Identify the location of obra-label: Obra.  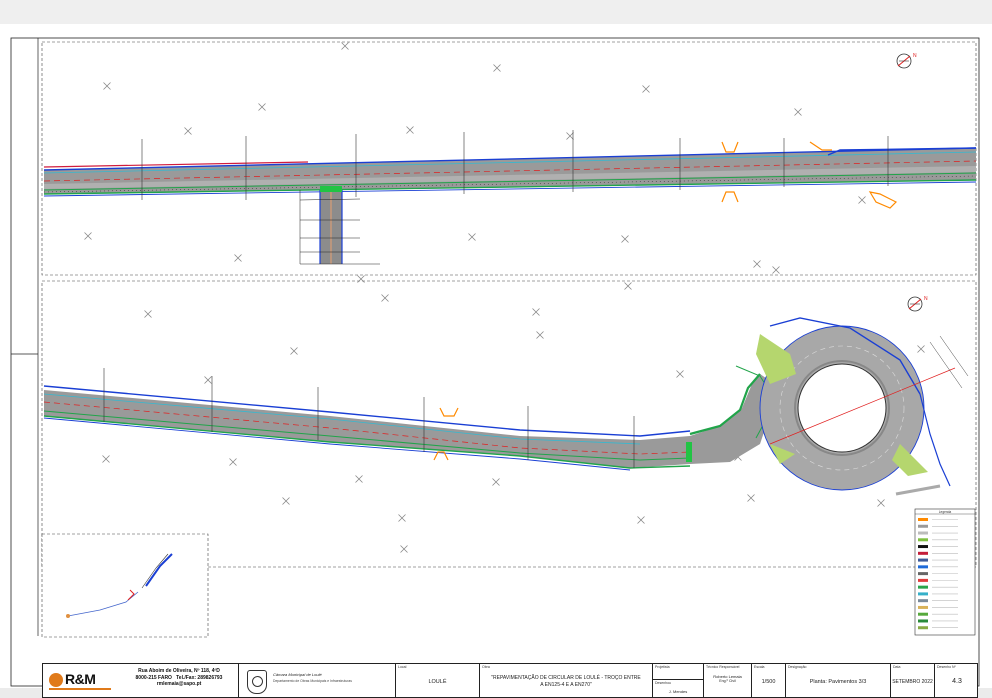
(486, 667).